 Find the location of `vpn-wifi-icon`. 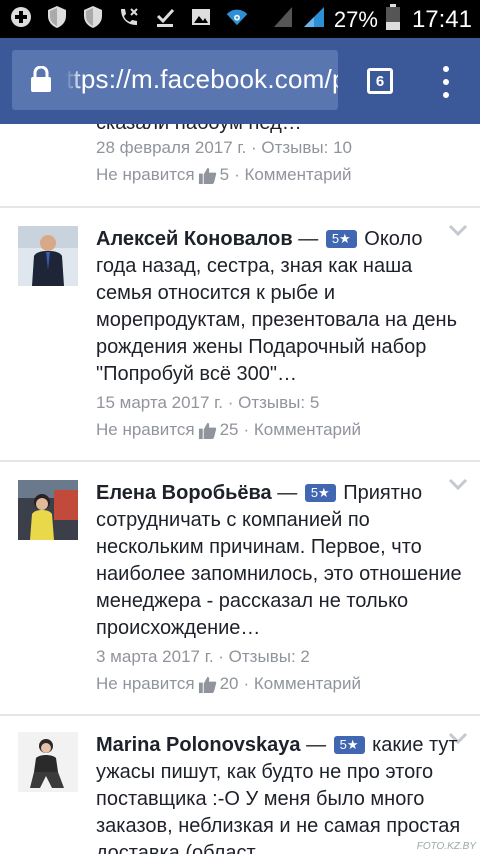

vpn-wifi-icon is located at coordinates (237, 17).